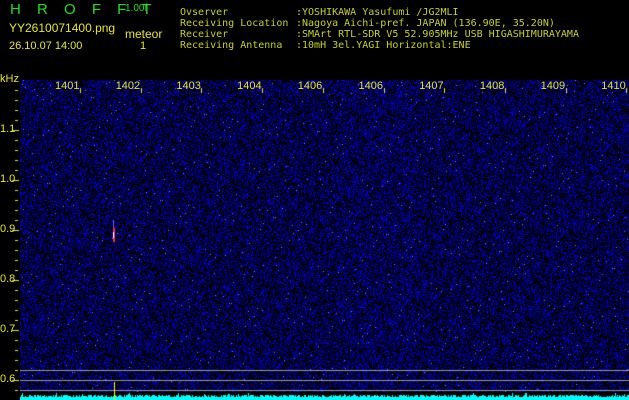 This screenshot has height=400, width=629. I want to click on x-tick-label: 1401, so click(67, 86).